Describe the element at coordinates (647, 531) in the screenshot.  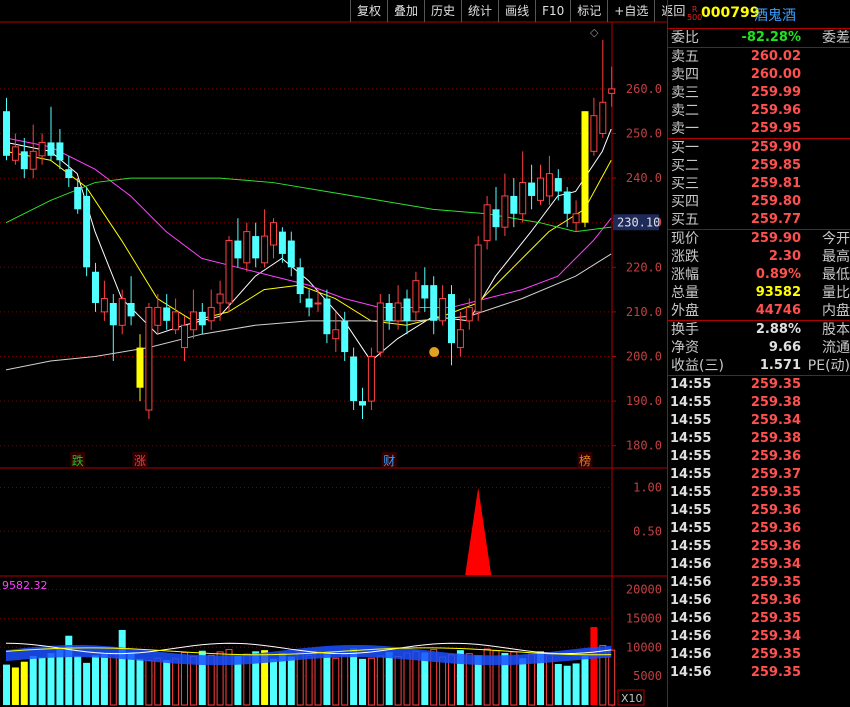
I see `y-tick-label: 0.50` at that location.